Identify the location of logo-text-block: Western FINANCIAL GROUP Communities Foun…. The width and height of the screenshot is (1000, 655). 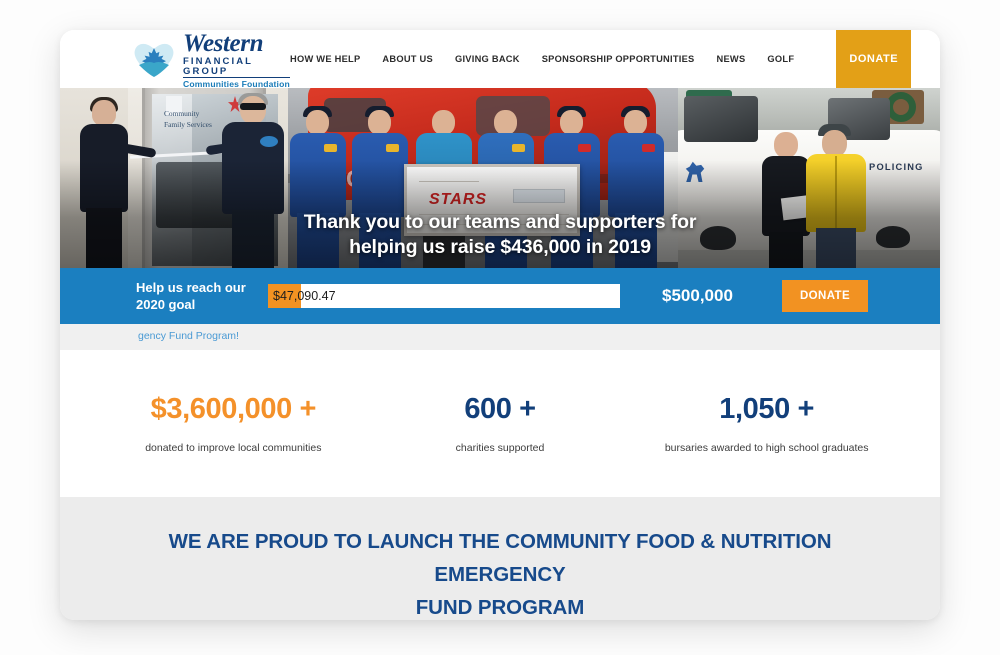
(236, 59).